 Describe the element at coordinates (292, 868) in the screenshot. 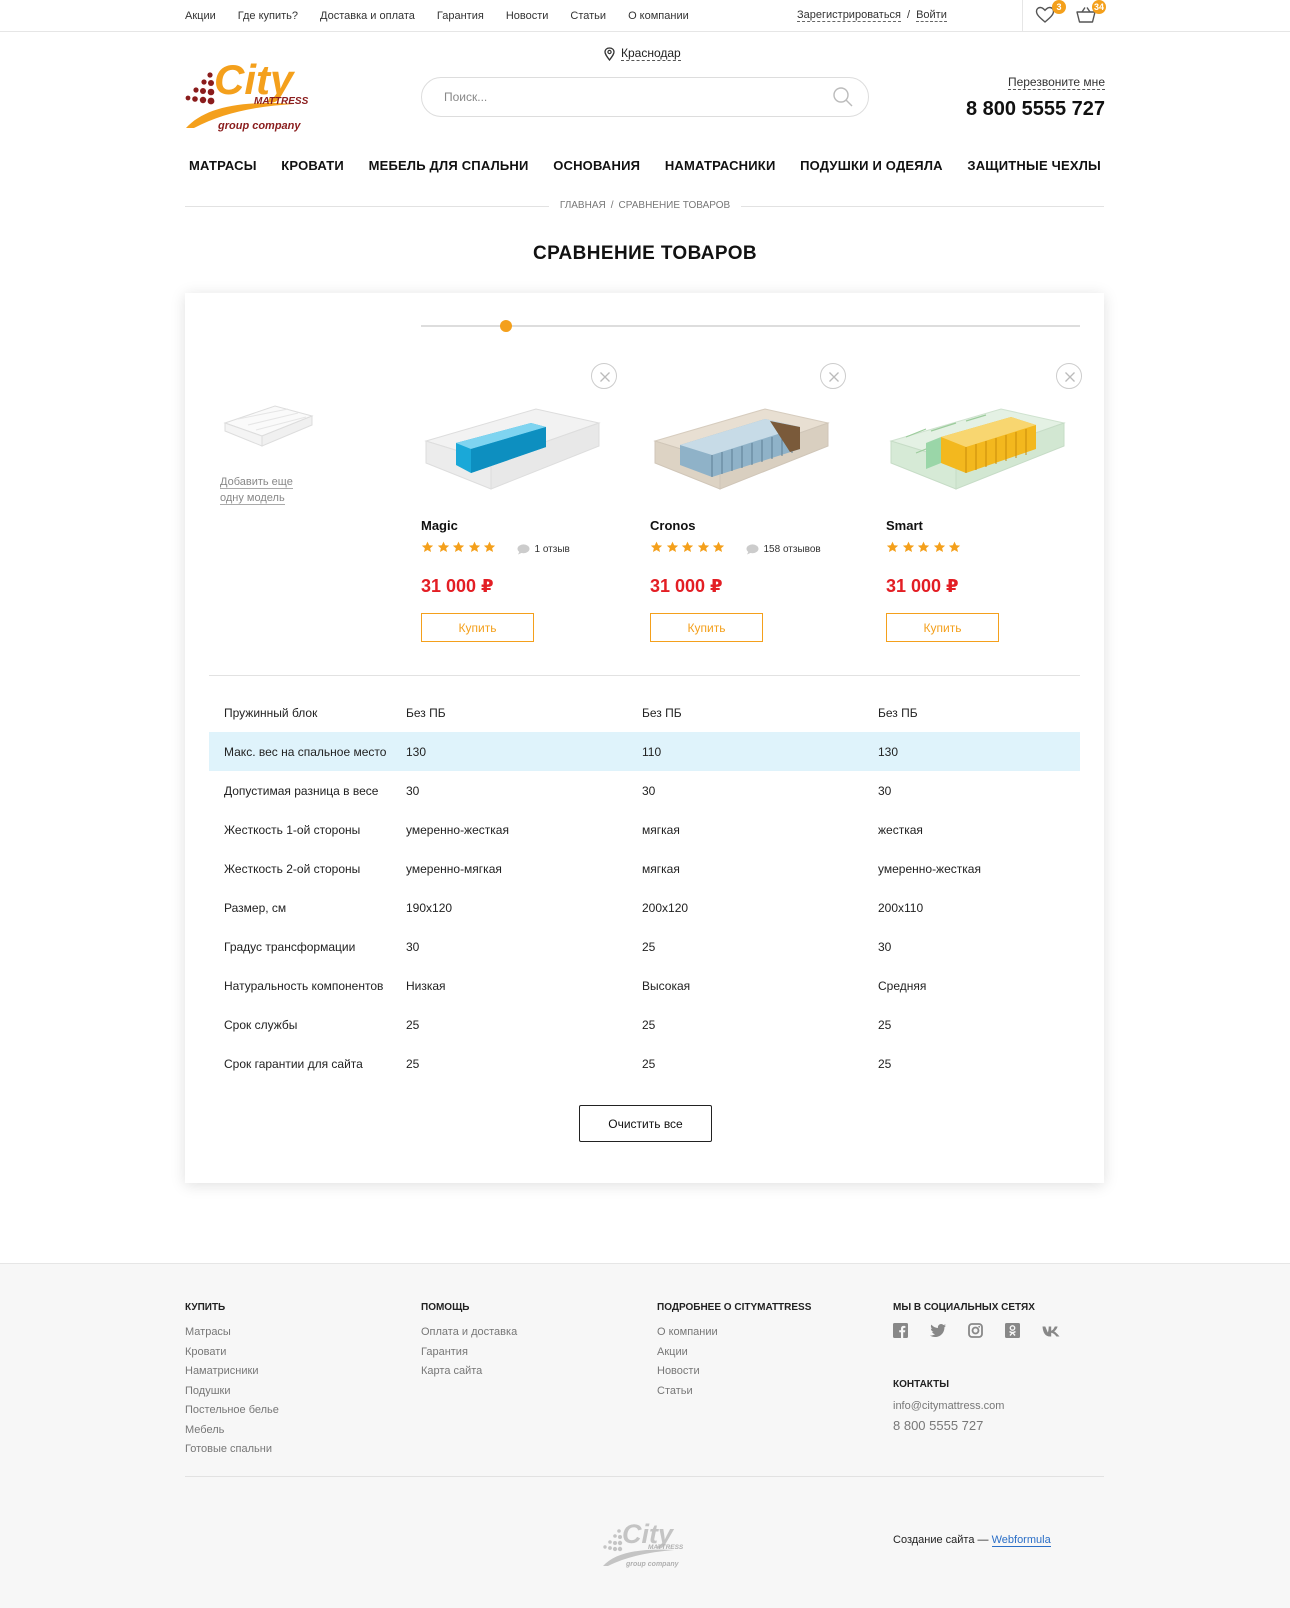

I see `spec-label: Жесткость 2-ой стороны` at that location.